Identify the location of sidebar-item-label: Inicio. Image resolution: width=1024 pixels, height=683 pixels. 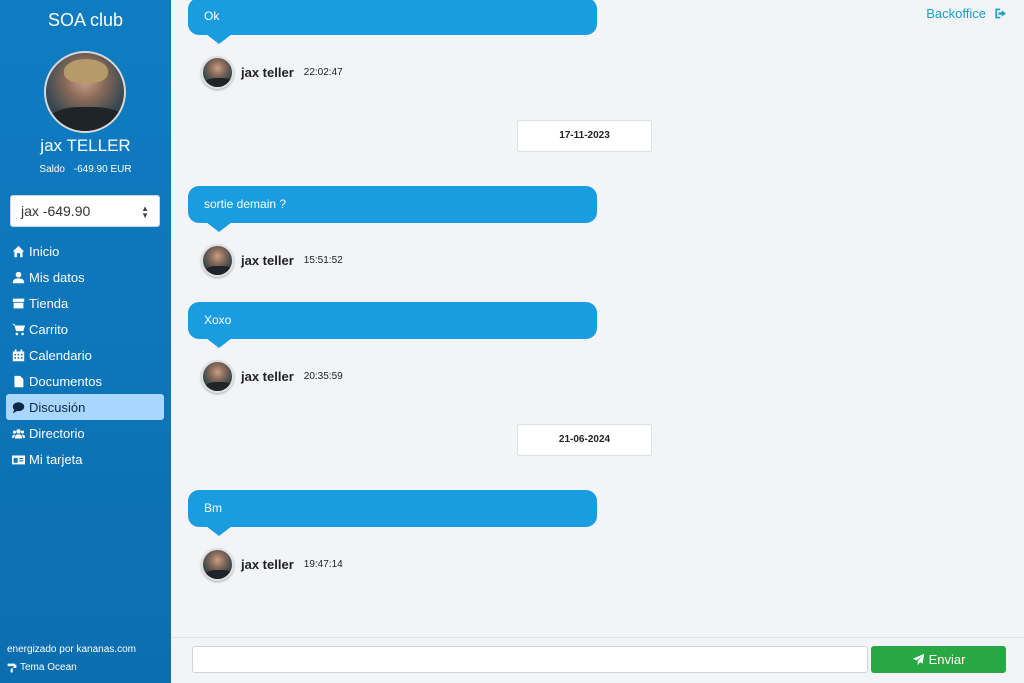
(44, 251).